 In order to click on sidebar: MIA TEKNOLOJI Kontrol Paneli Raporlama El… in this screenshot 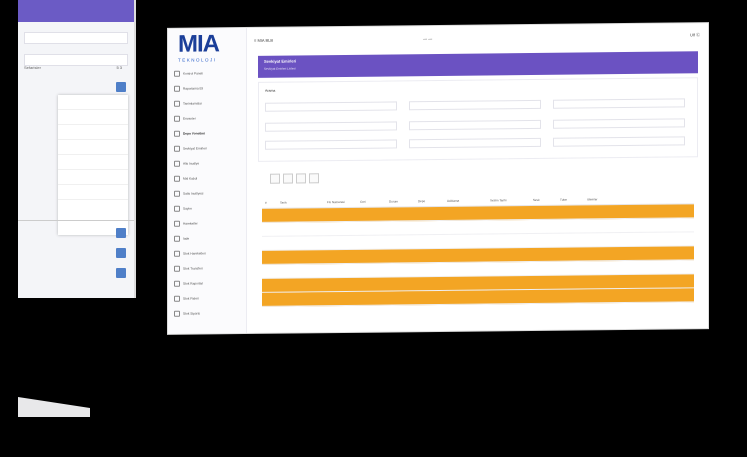, I will do `click(207, 181)`.